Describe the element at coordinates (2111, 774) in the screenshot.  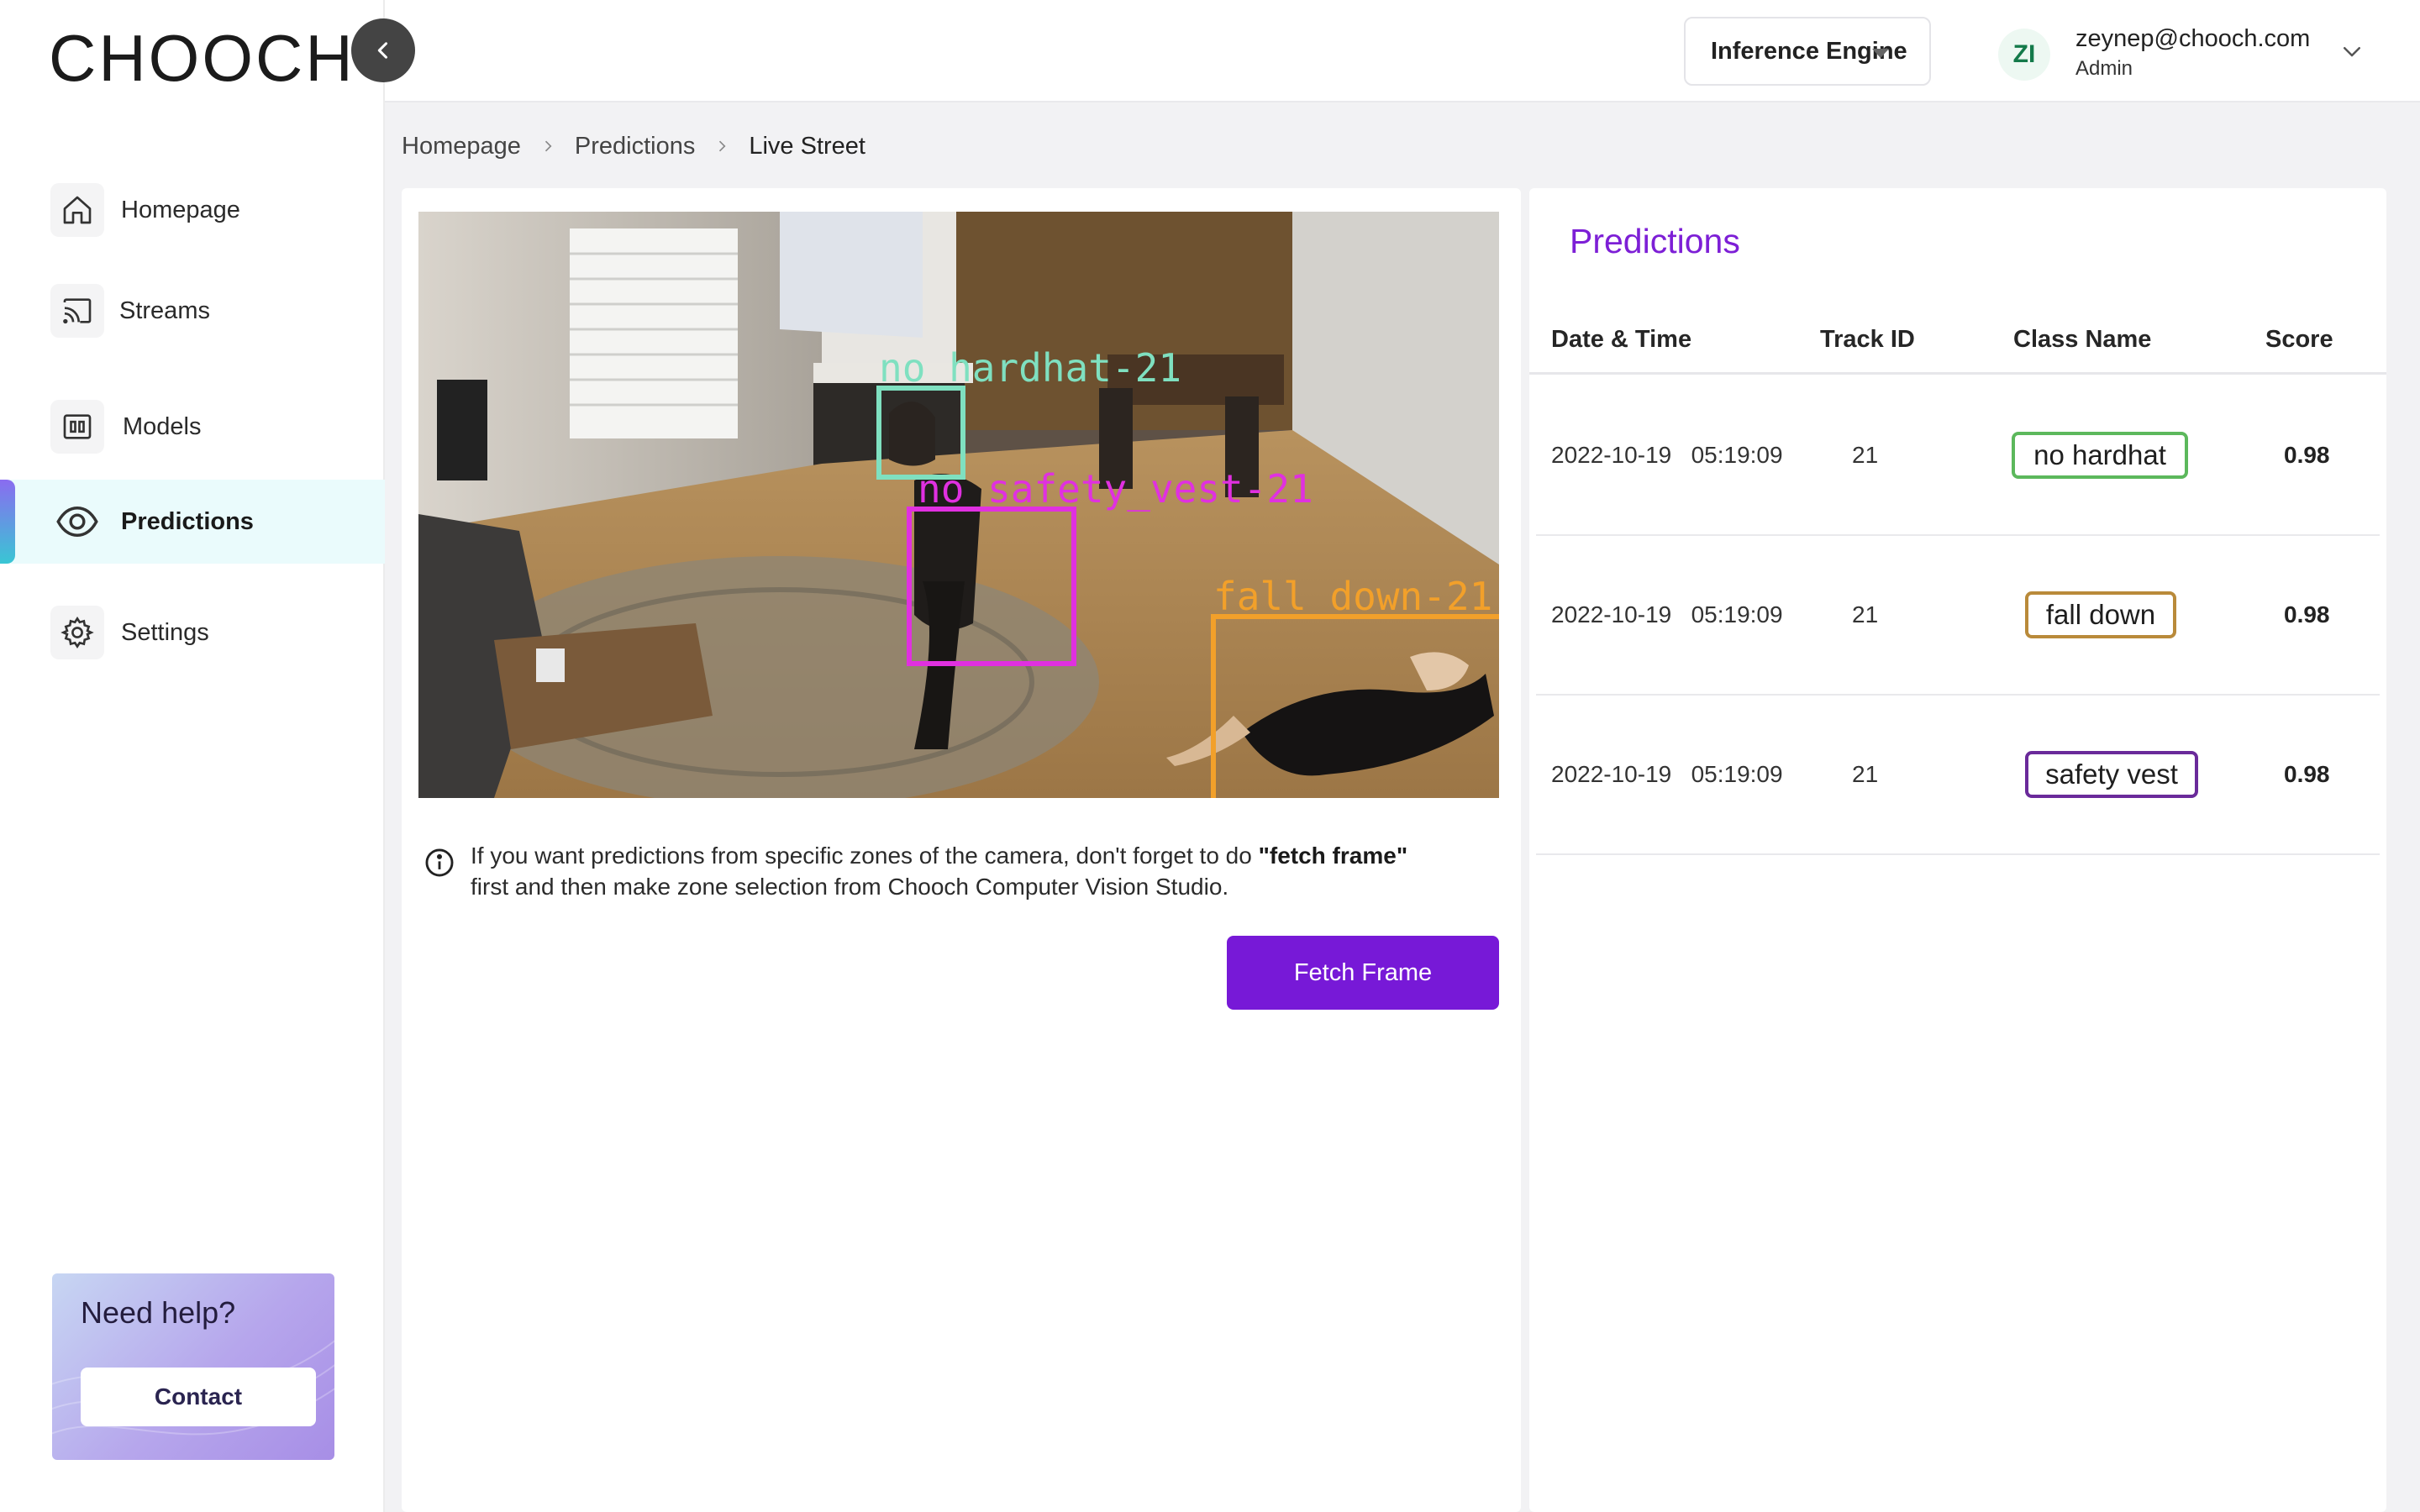
I see `class-badge: safety vest` at that location.